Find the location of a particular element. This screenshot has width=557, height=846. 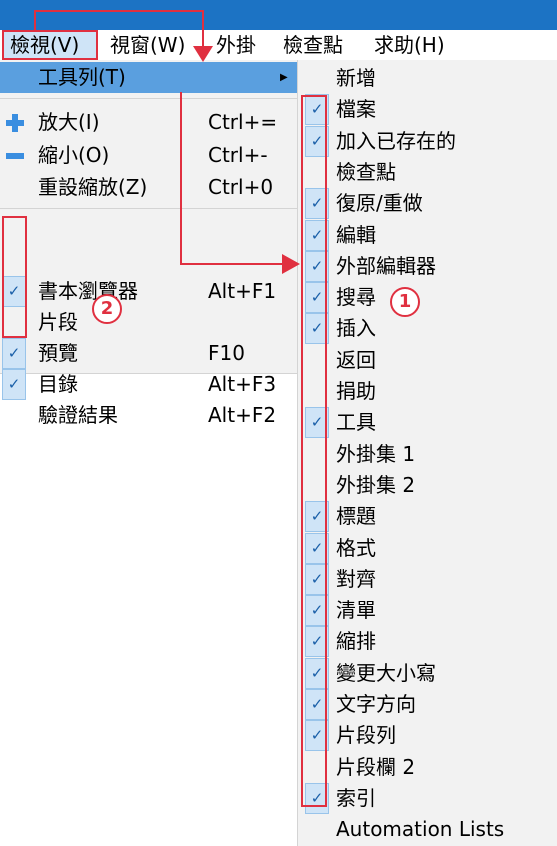

menu-item-panel: ✓ 書本瀏覽器 Alt+F1 is located at coordinates (149, 291).